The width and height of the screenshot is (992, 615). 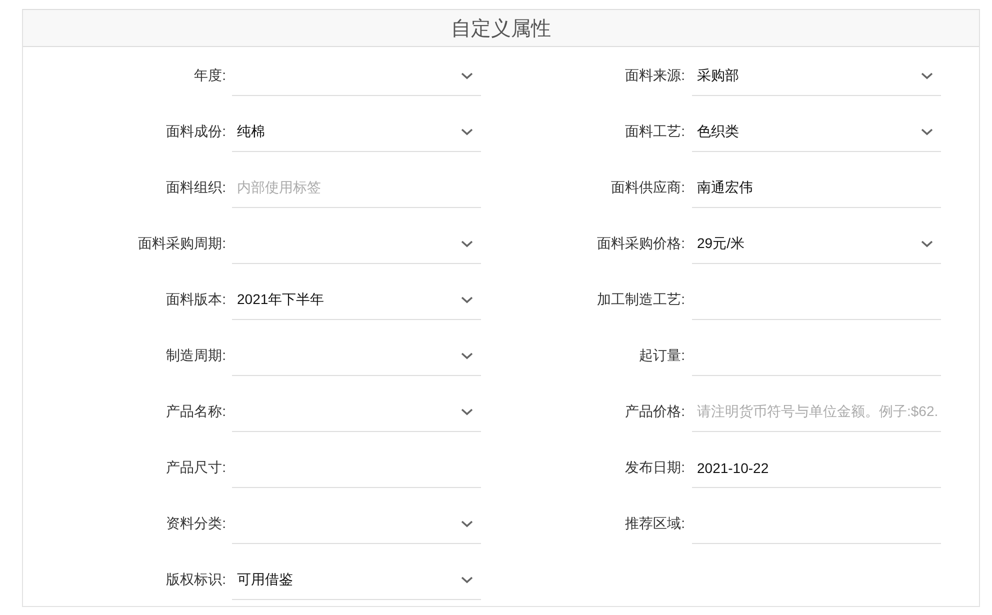 What do you see at coordinates (816, 244) in the screenshot?
I see `select-field: 29元/米` at bounding box center [816, 244].